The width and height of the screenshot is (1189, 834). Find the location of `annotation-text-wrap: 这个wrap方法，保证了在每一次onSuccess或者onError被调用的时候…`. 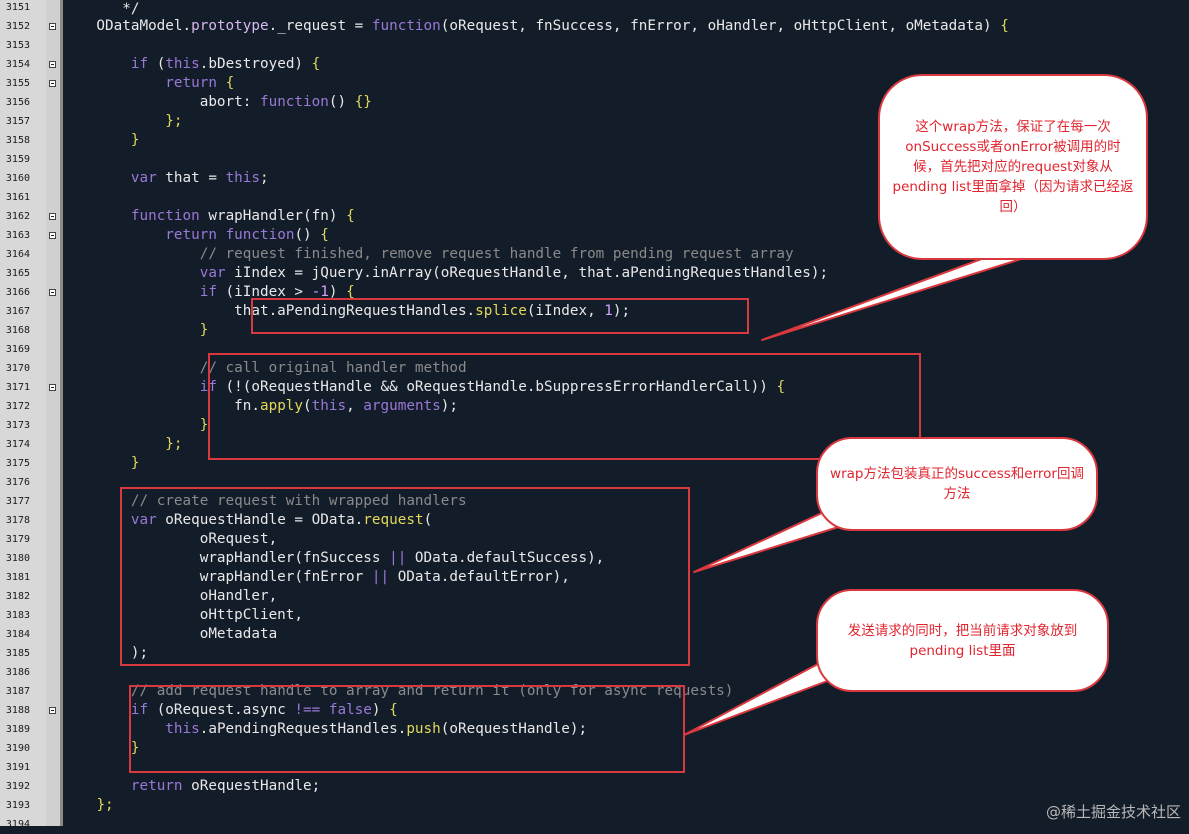

annotation-text-wrap: 这个wrap方法，保证了在每一次onSuccess或者onError被调用的时候… is located at coordinates (1013, 167).